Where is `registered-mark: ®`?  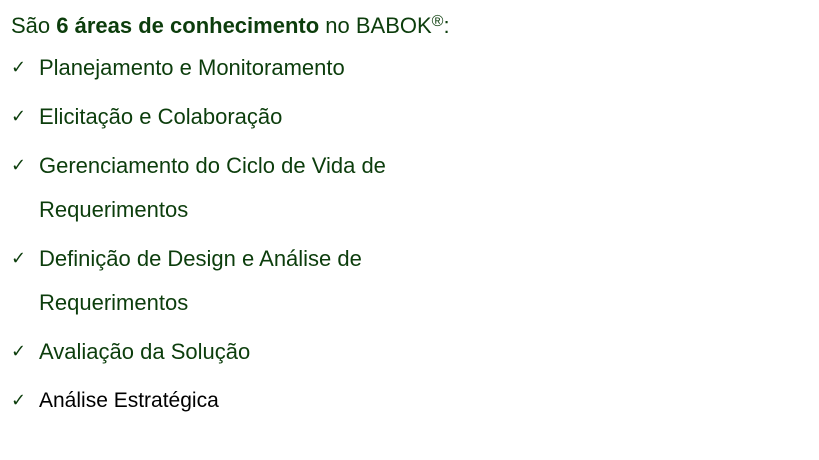 registered-mark: ® is located at coordinates (437, 21).